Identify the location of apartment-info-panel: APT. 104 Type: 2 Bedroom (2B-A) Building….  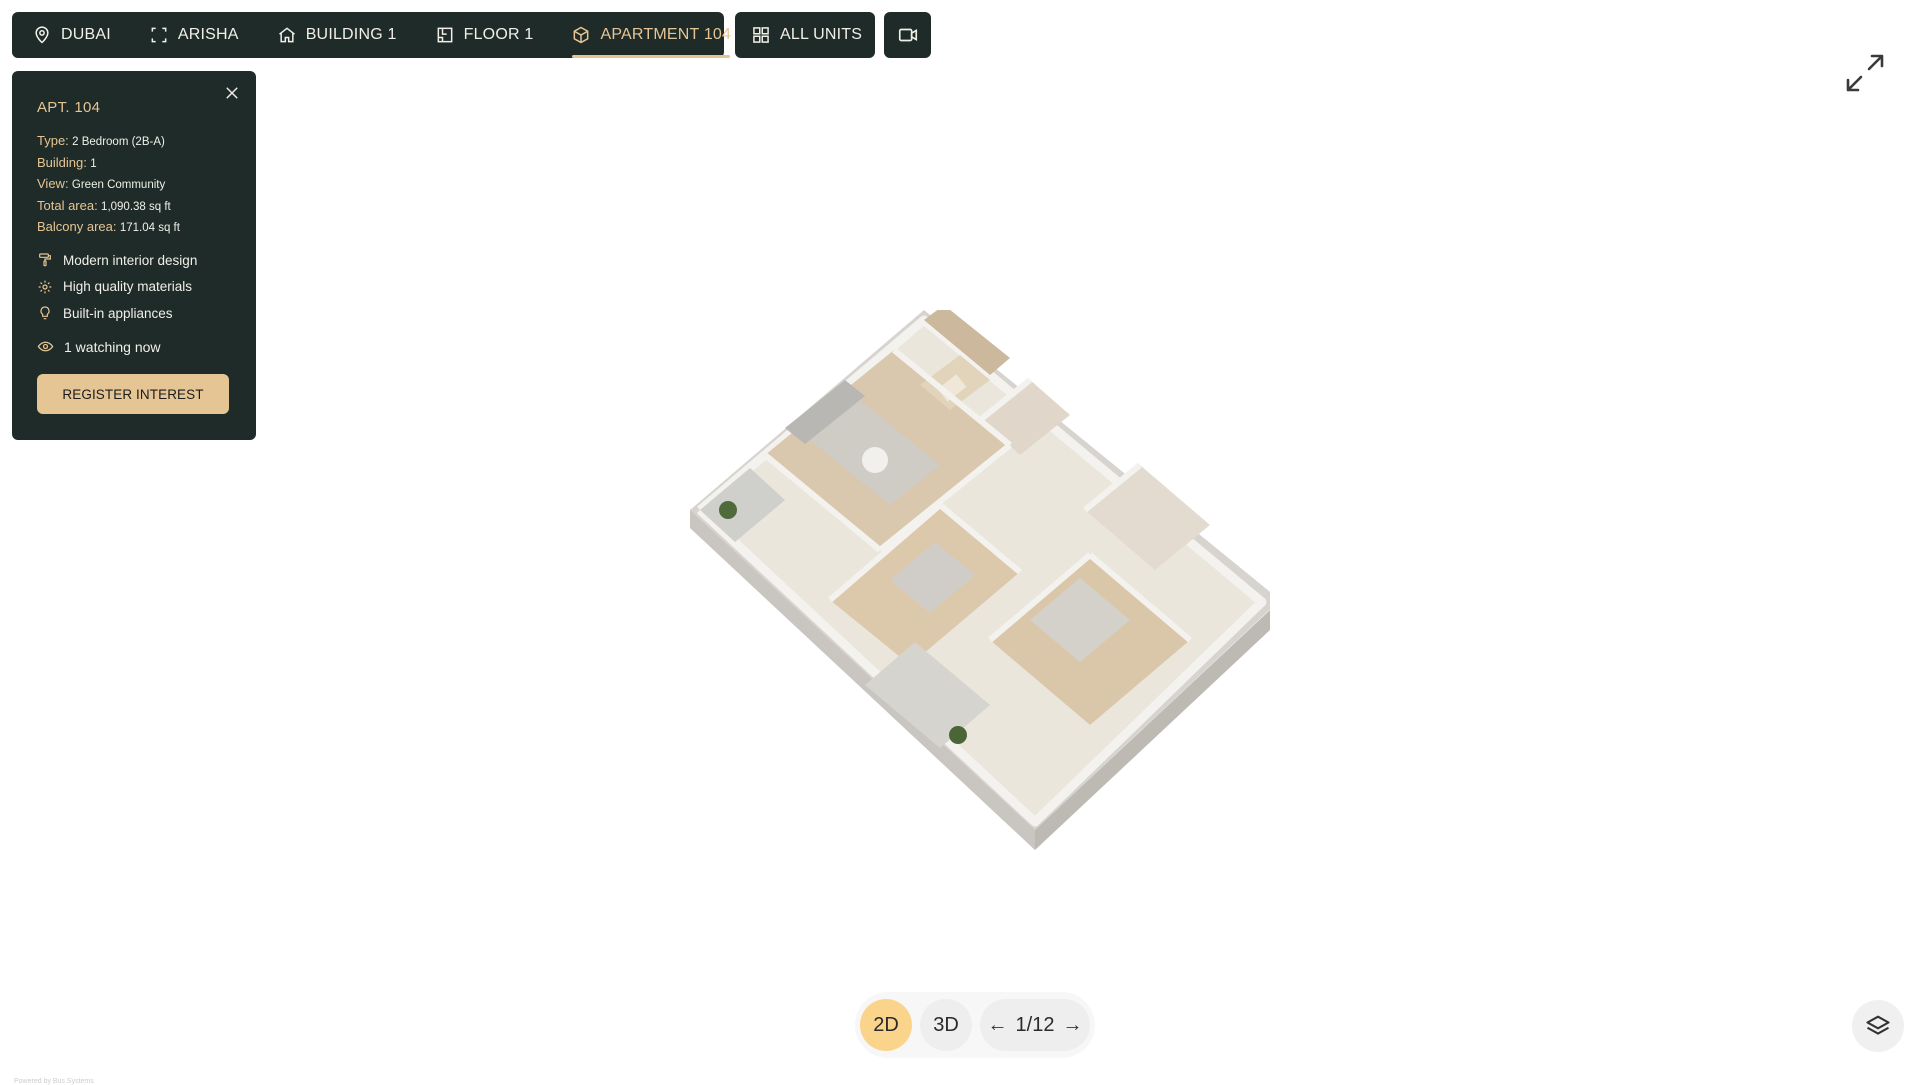
(134, 255).